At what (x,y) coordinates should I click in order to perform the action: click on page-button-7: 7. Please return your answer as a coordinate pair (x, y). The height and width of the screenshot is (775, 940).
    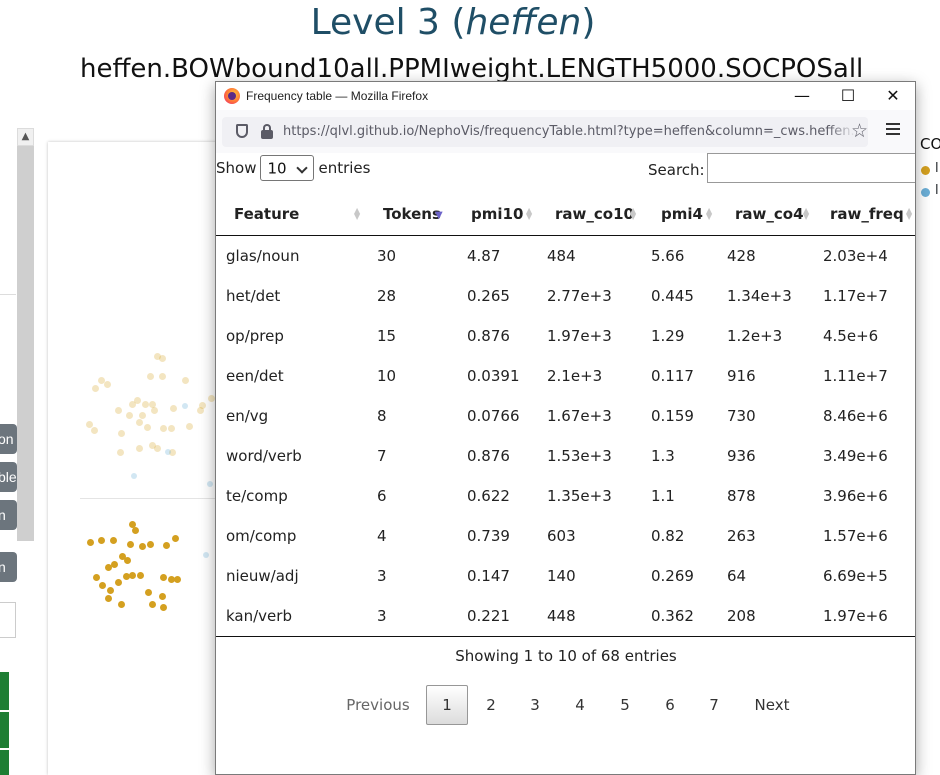
    Looking at the image, I should click on (714, 705).